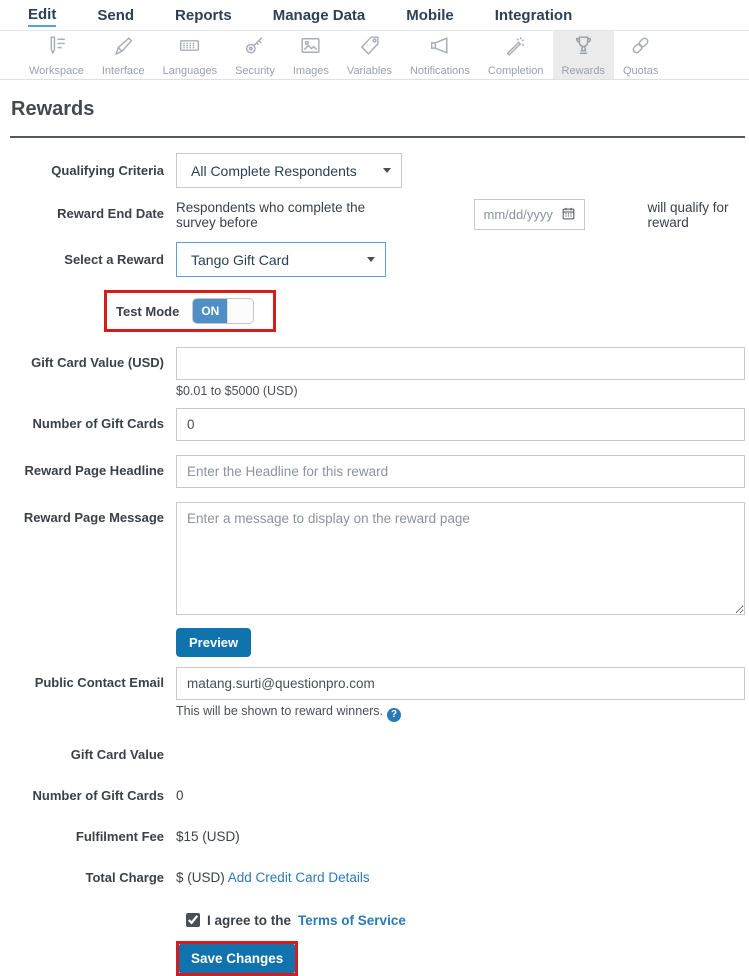 The width and height of the screenshot is (749, 976). I want to click on select-reward-row: Select a Reward Tango Gift Card, so click(377, 259).